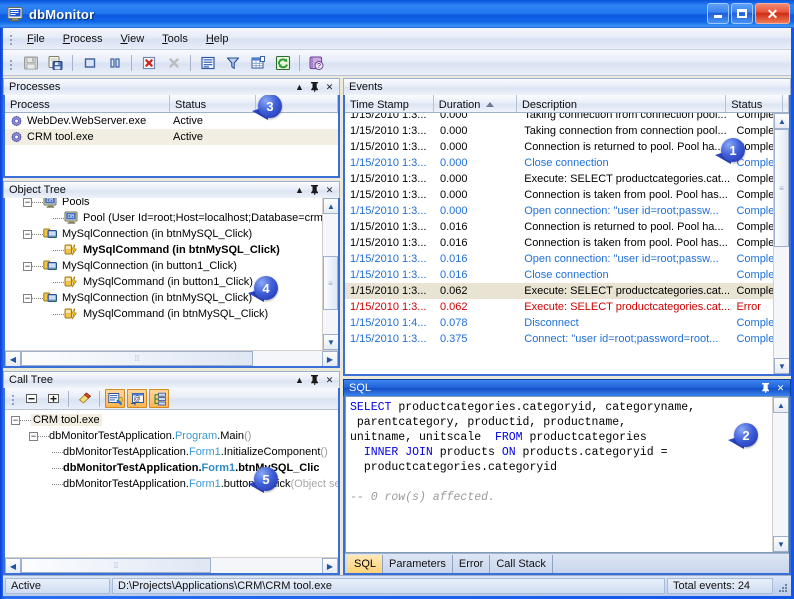 The image size is (794, 599). What do you see at coordinates (472, 564) in the screenshot?
I see `tab-error: Error` at bounding box center [472, 564].